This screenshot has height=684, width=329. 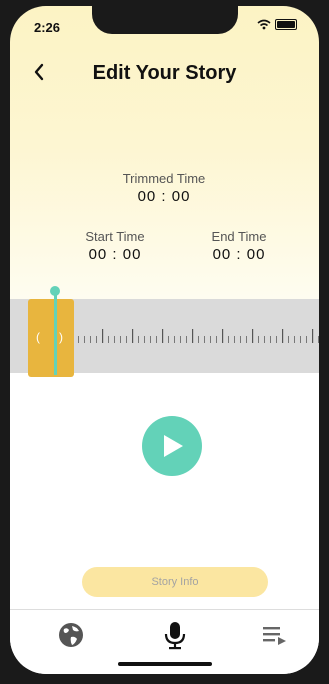 I want to click on trim-handle: ( ), so click(x=51, y=338).